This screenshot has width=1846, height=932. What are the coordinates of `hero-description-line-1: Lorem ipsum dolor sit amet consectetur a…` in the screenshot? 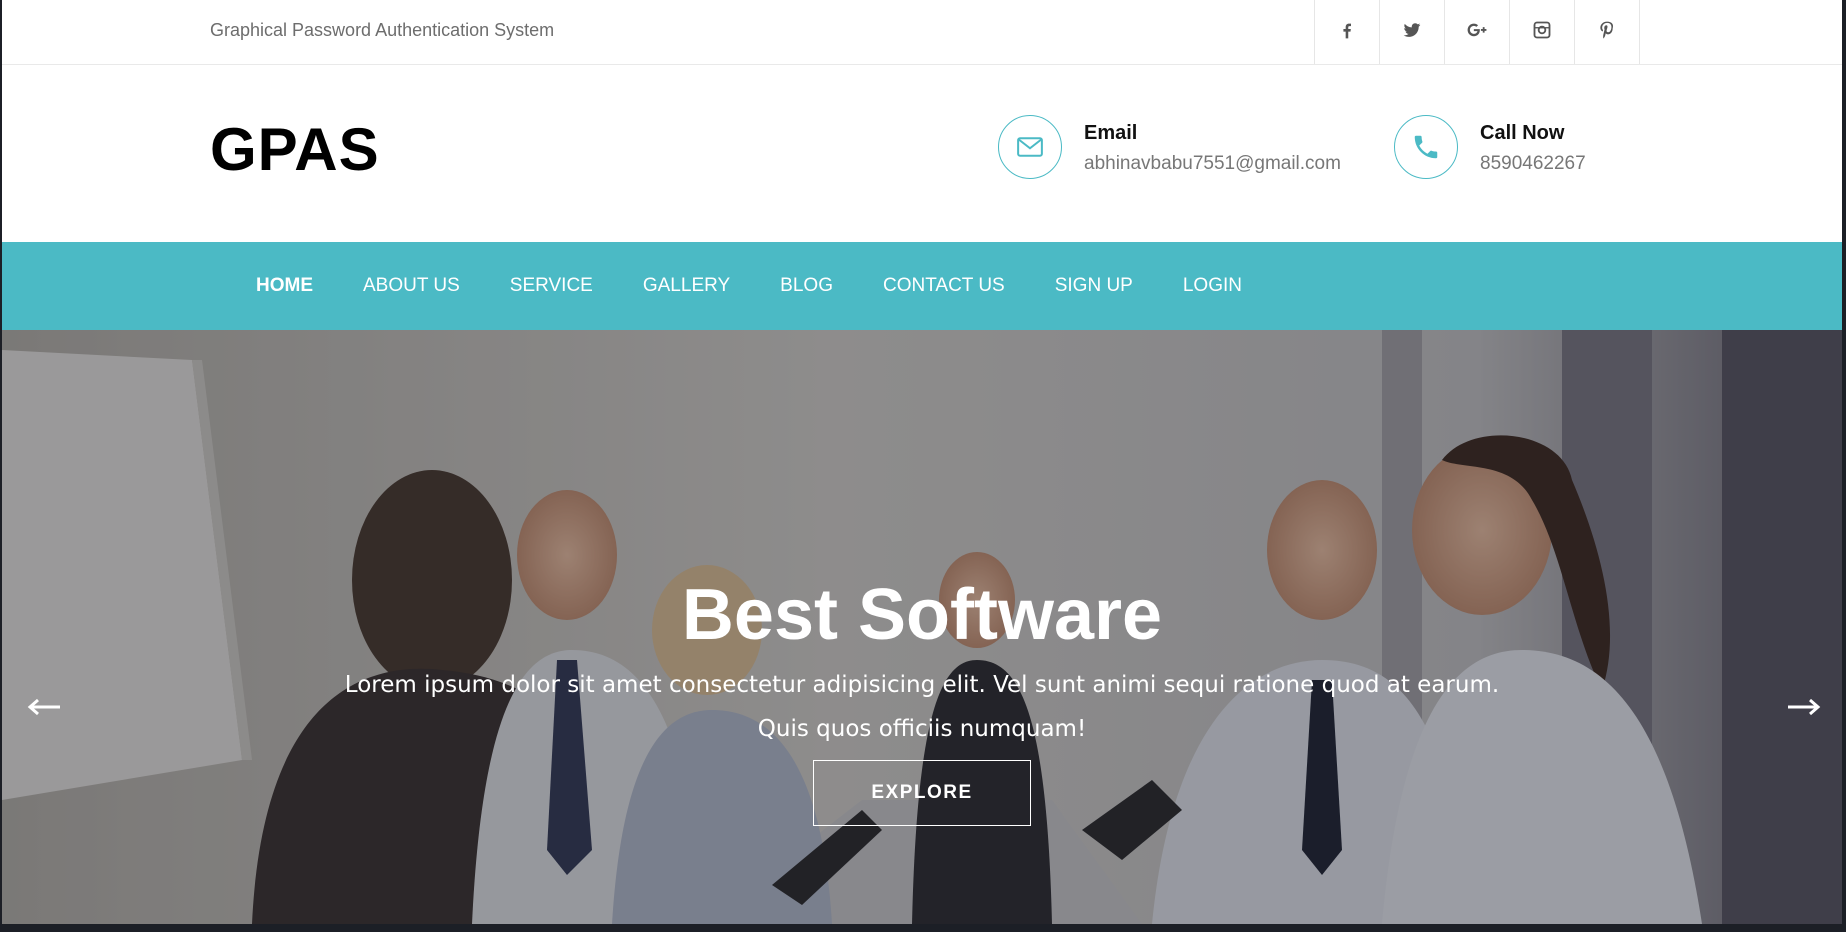 It's located at (922, 685).